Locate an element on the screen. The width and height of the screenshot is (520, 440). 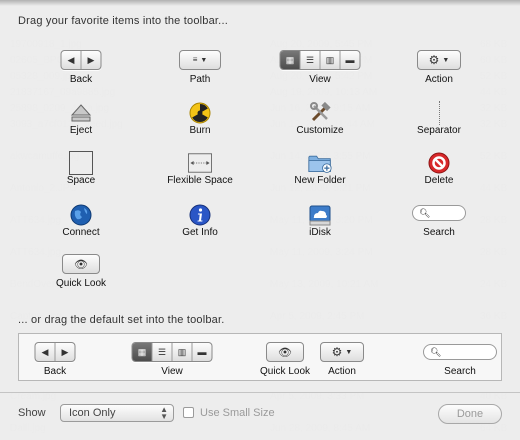
toolbar-item-get-info: Get Info is located at coordinates (200, 223).